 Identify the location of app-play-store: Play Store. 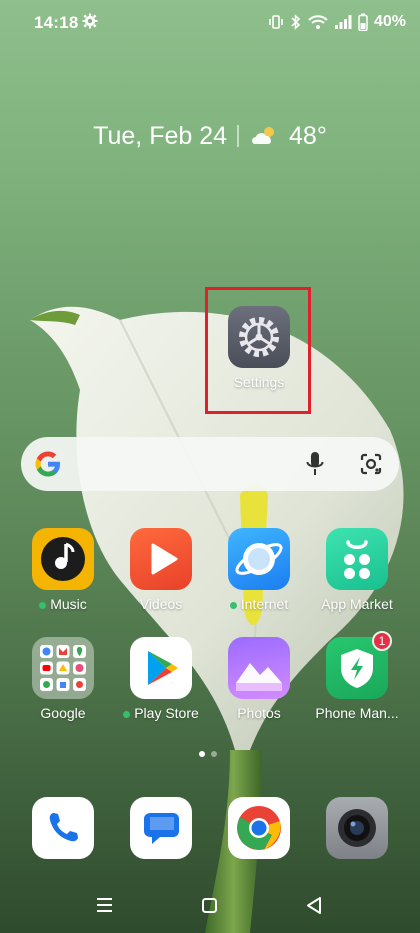
(161, 679).